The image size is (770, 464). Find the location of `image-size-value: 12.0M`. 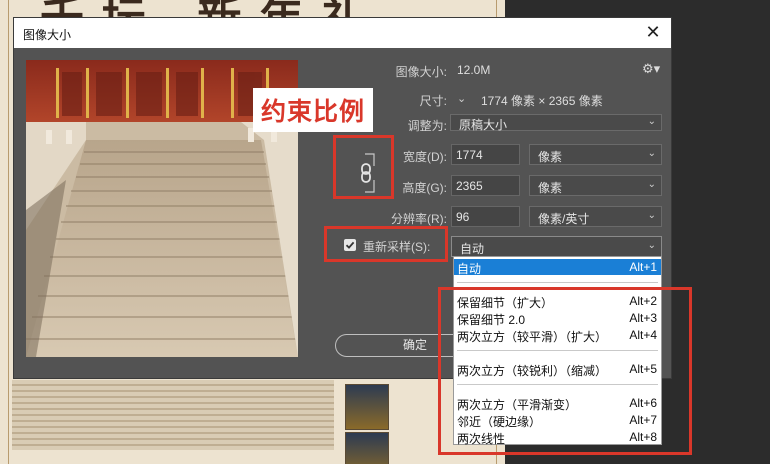

image-size-value: 12.0M is located at coordinates (474, 70).